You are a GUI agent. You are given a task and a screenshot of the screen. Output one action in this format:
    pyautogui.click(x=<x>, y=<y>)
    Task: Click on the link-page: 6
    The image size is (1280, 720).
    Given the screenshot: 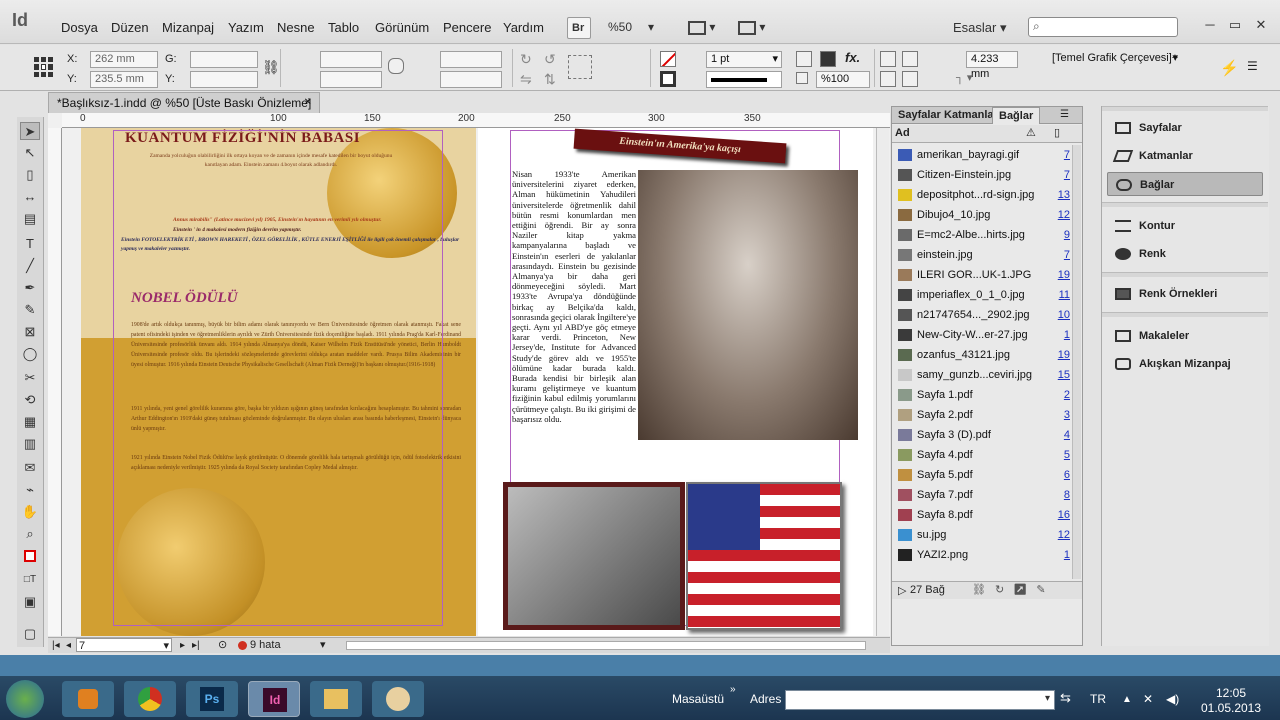 What is the action you would take?
    pyautogui.click(x=1067, y=475)
    